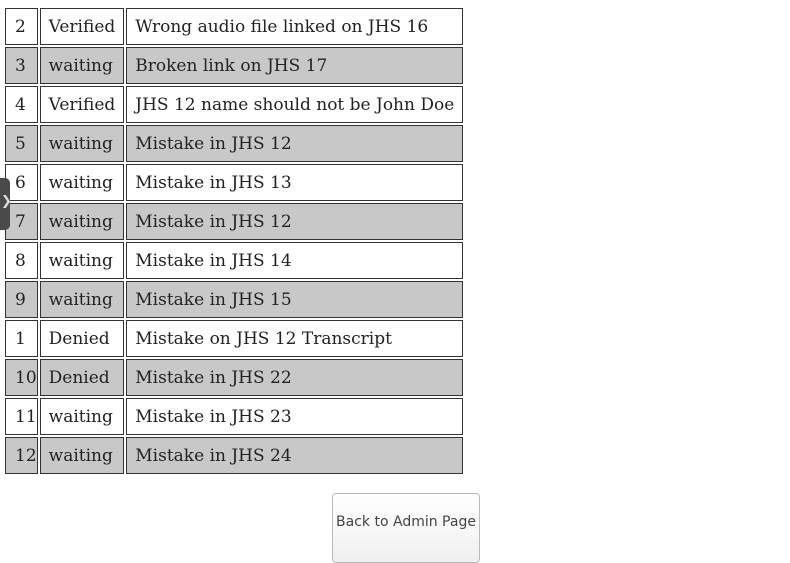 The height and width of the screenshot is (563, 790). What do you see at coordinates (295, 104) in the screenshot?
I see `report-description-cell: JHS 12 name should not be John Doe` at bounding box center [295, 104].